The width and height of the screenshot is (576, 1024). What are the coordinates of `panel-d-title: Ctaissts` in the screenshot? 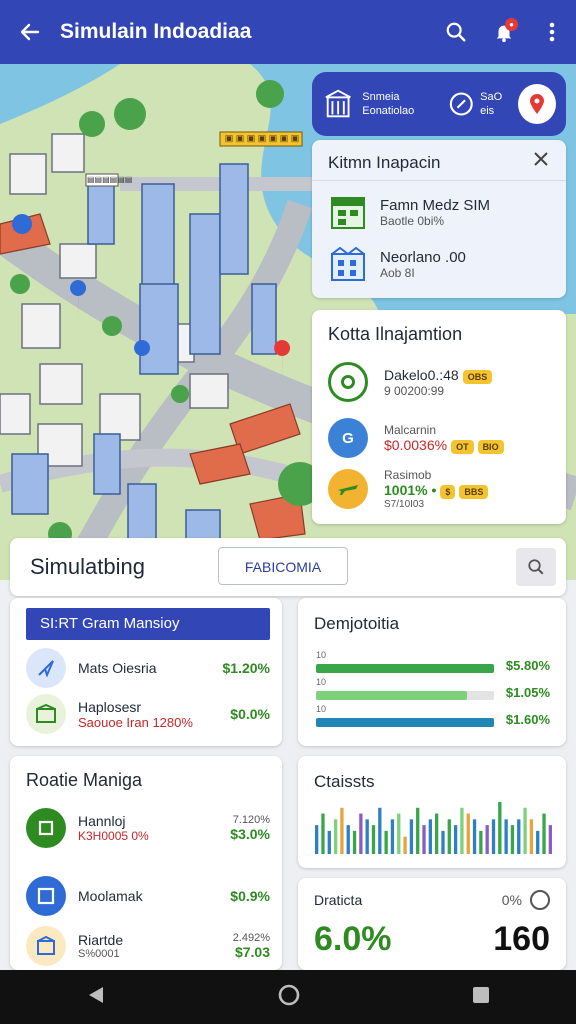 It's located at (344, 781).